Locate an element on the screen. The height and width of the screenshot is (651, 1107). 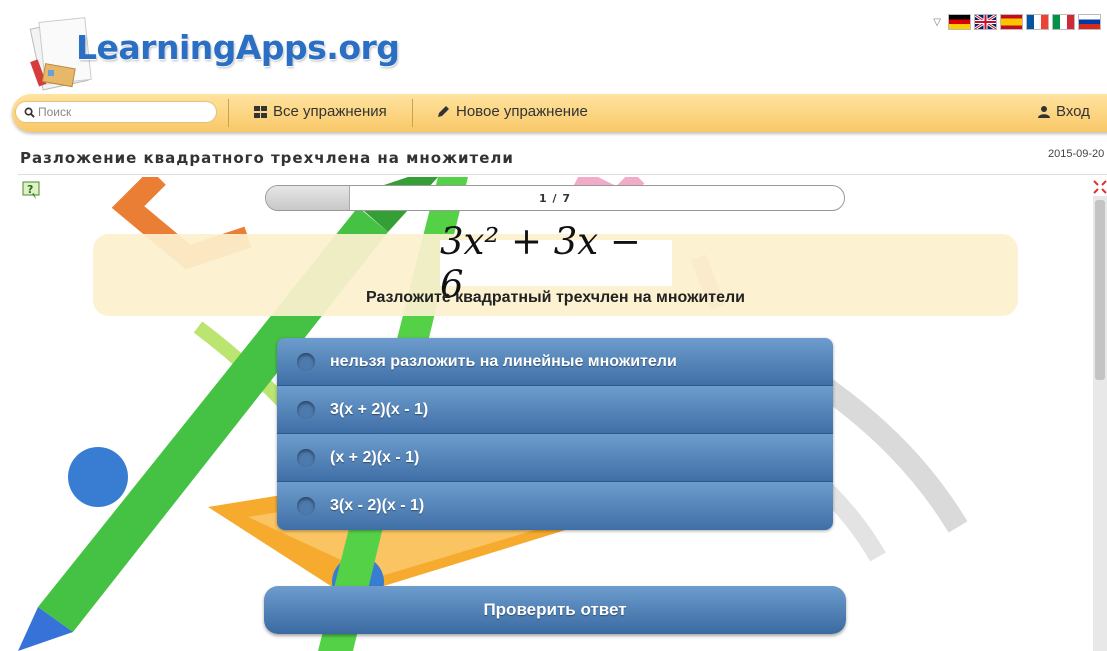
all-exercises-link: Все упражнения is located at coordinates (320, 111).